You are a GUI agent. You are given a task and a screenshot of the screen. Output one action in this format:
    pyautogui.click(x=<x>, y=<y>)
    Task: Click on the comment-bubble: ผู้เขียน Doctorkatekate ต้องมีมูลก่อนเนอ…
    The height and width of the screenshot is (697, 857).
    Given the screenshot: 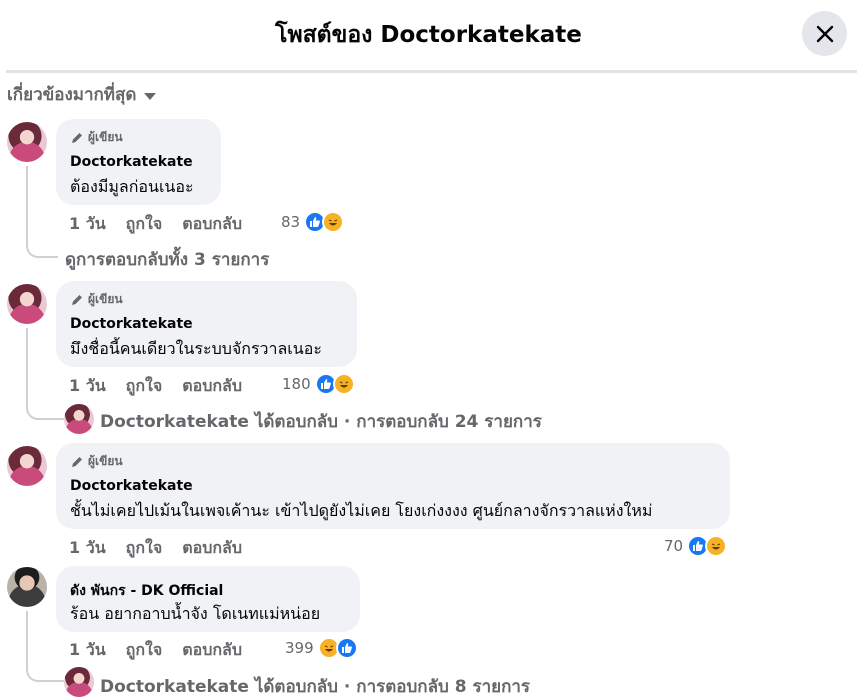 What is the action you would take?
    pyautogui.click(x=138, y=162)
    